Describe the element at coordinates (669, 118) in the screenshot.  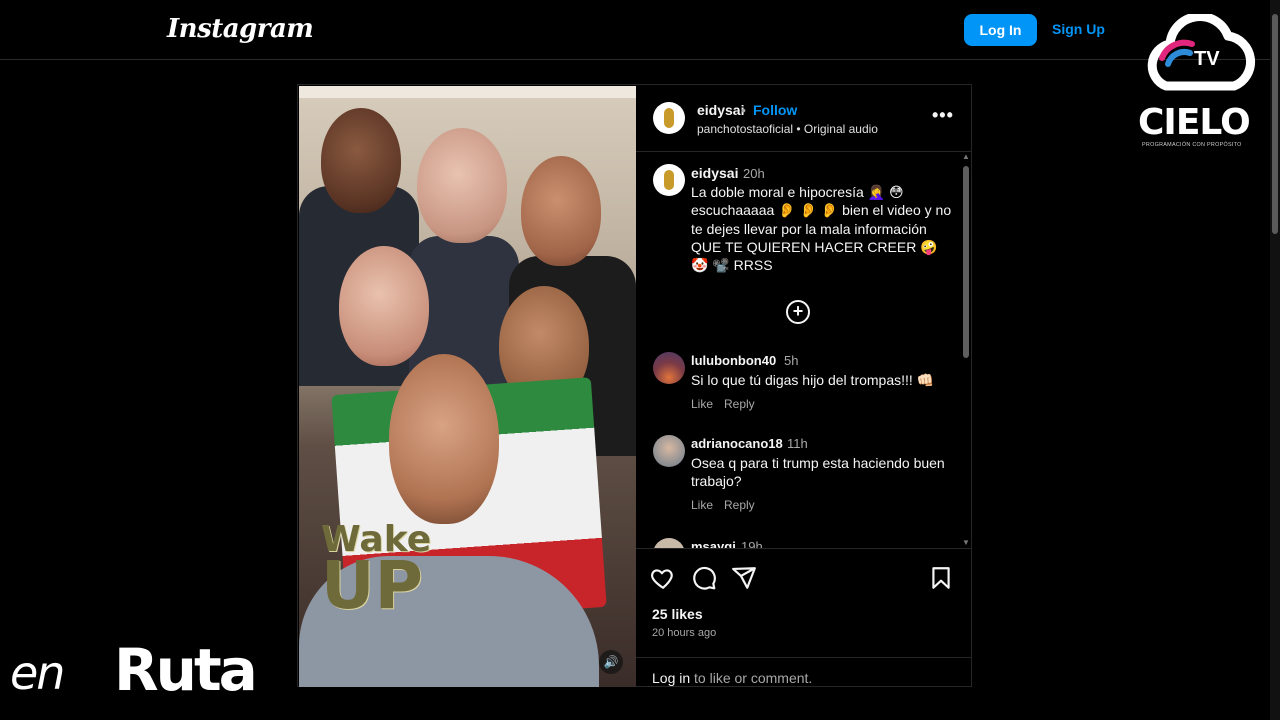
I see `author-avatar` at that location.